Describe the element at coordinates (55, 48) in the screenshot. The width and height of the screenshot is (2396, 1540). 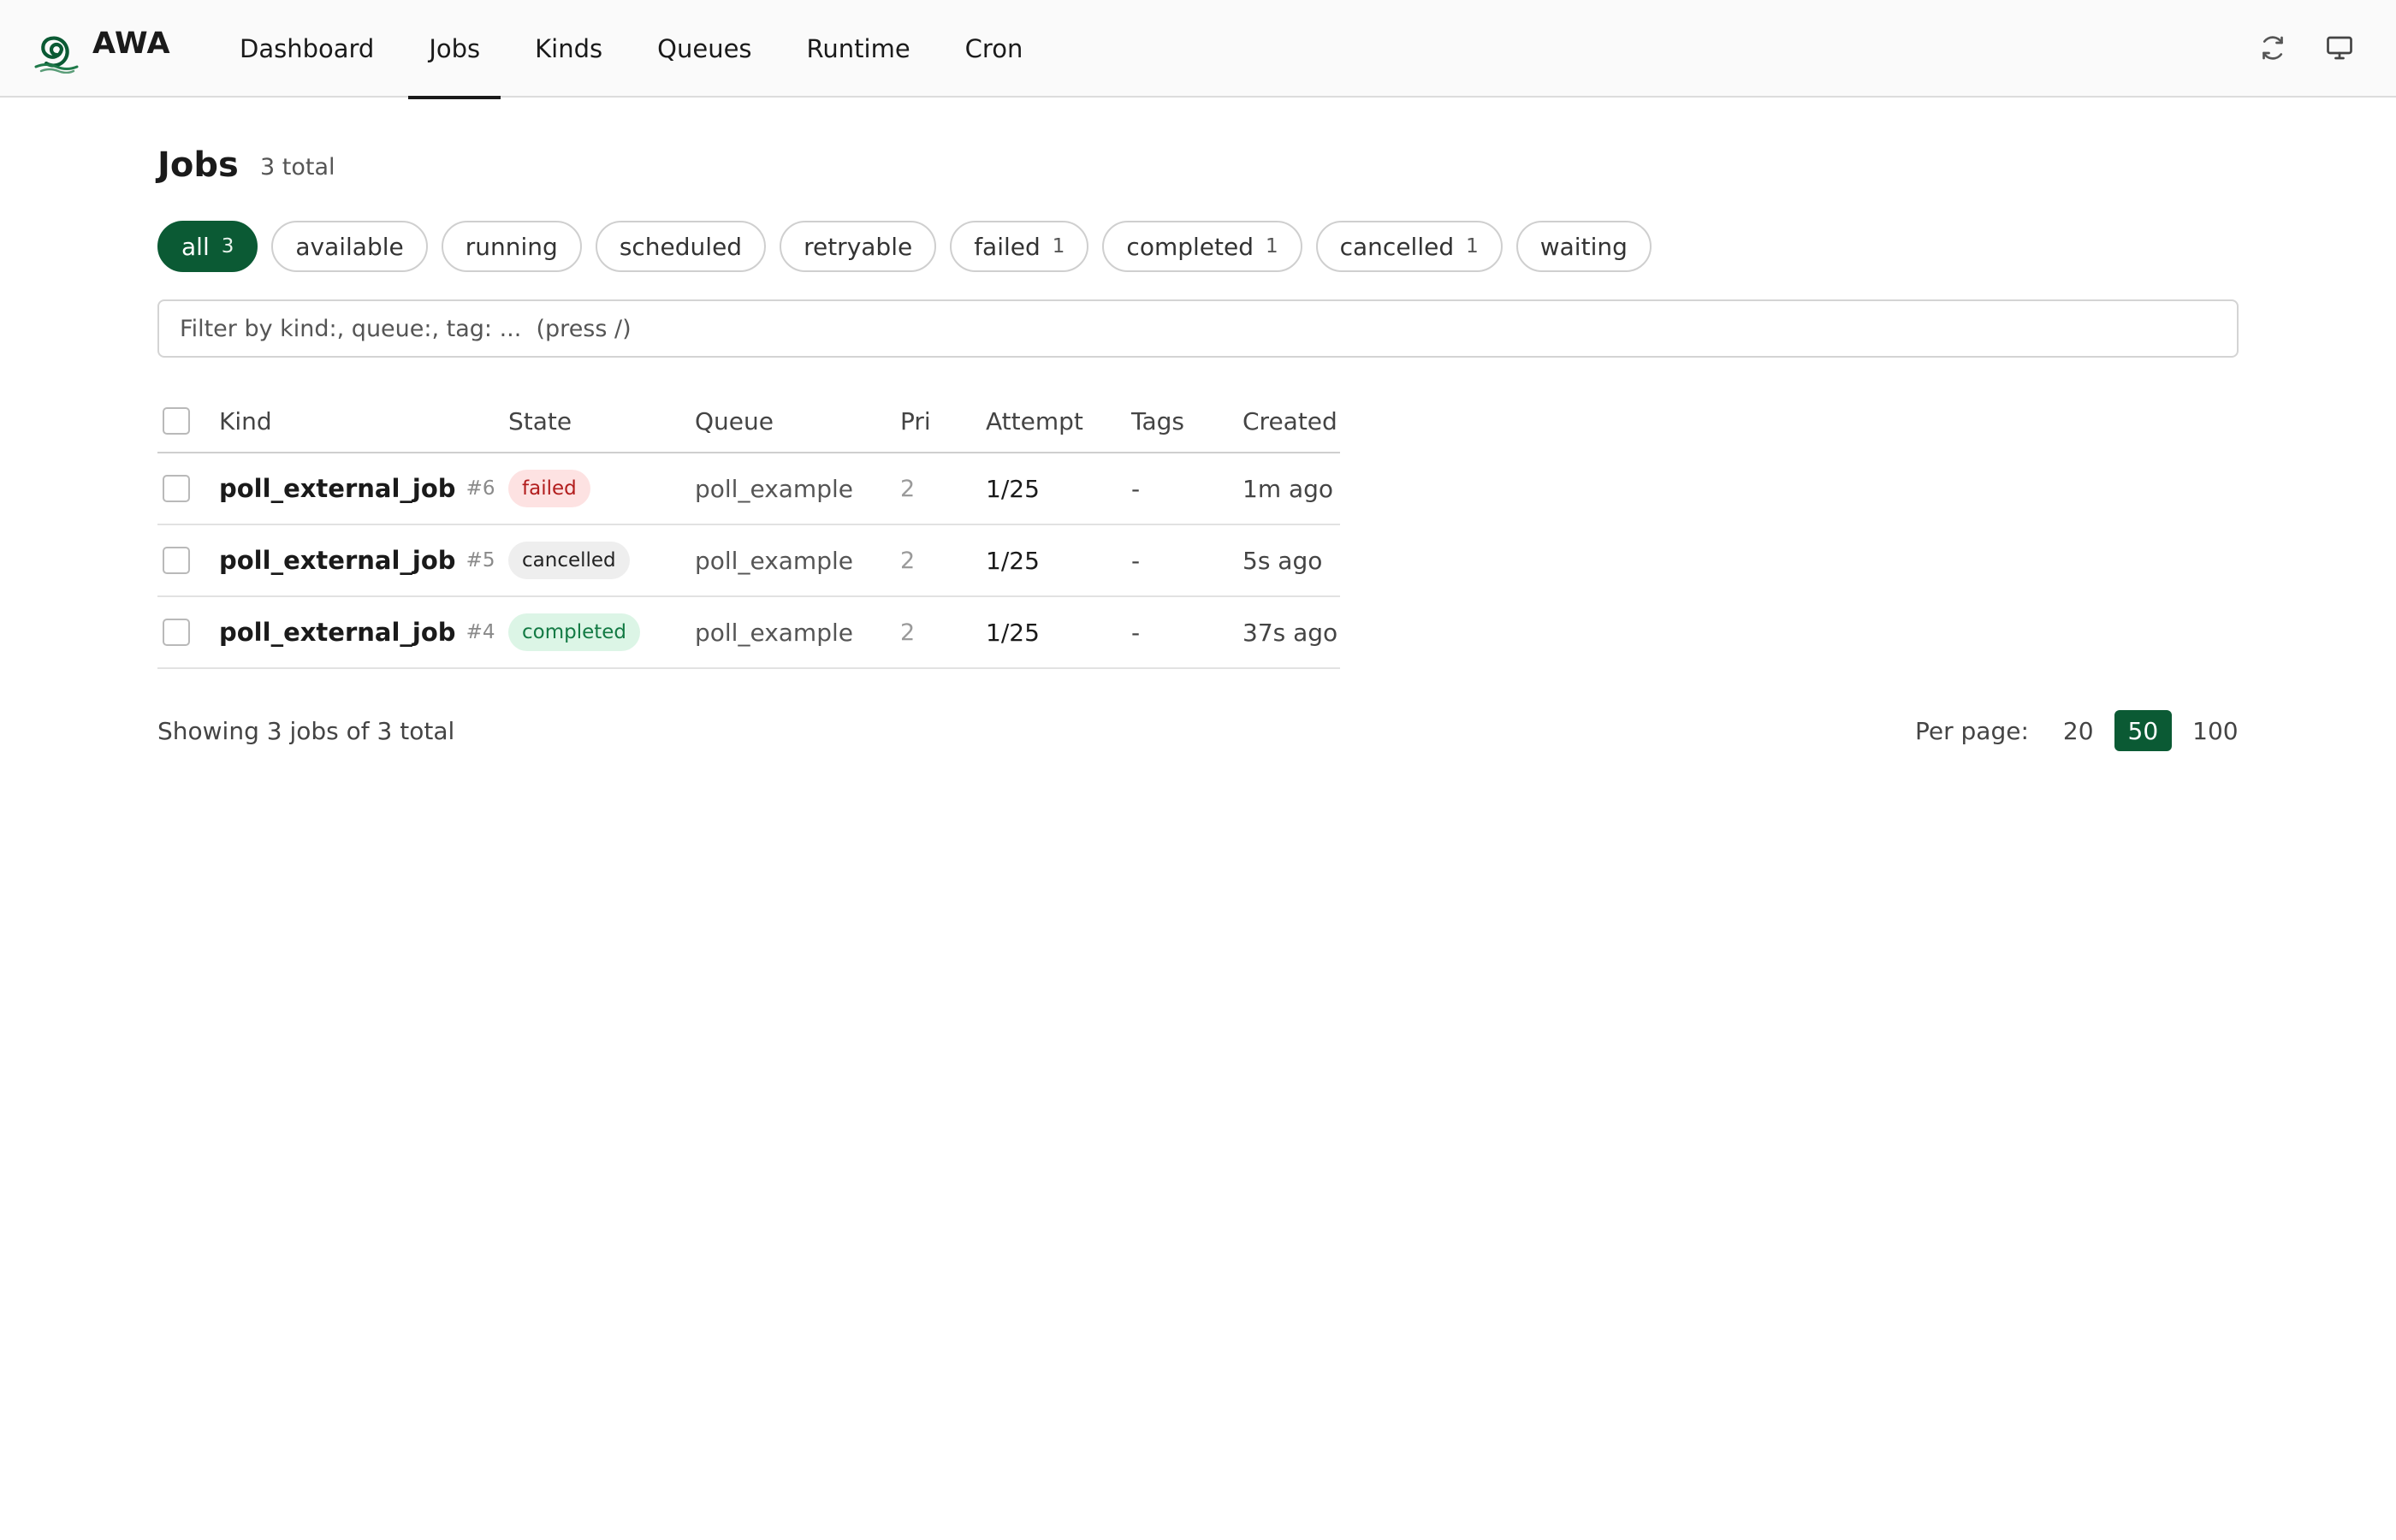
I see `awa-logo-icon` at that location.